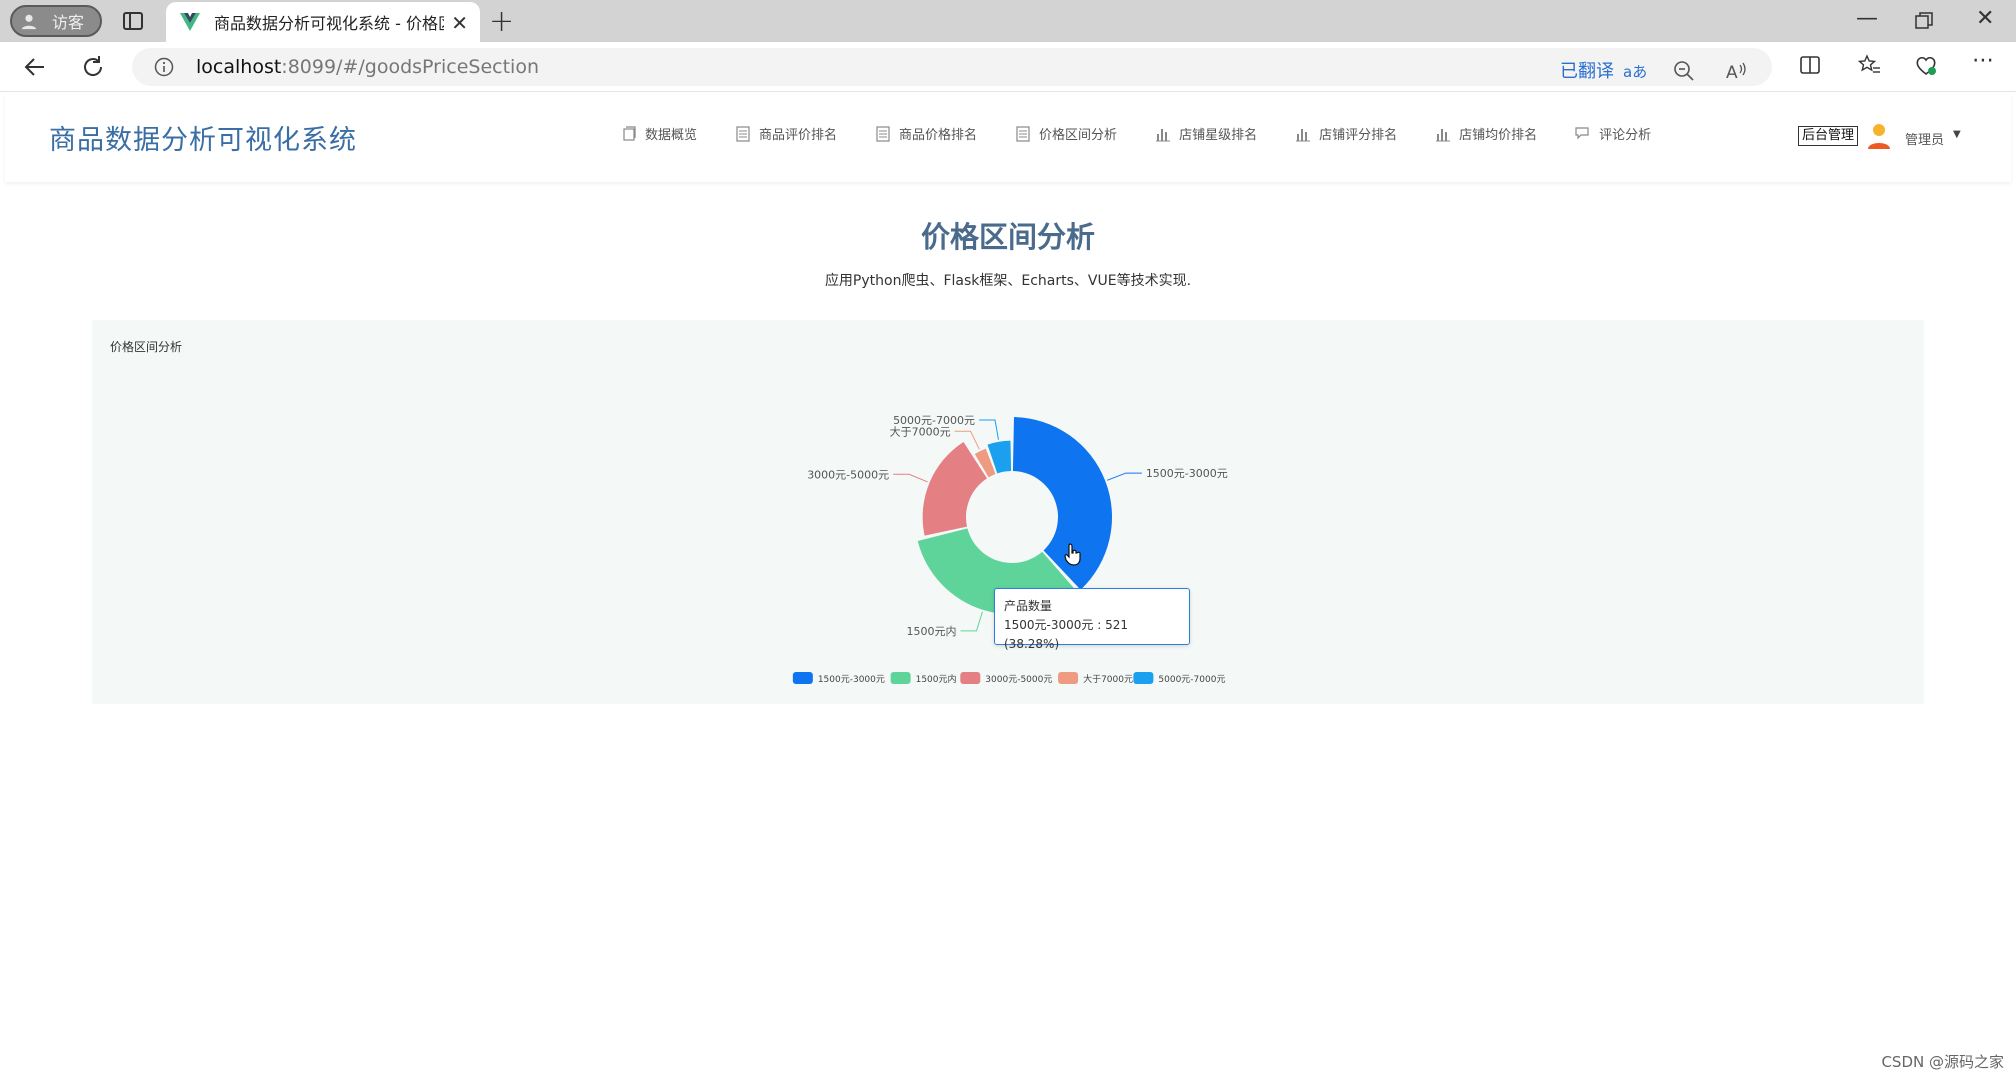 Image resolution: width=2016 pixels, height=1080 pixels. What do you see at coordinates (629, 133) in the screenshot?
I see `copy-icon` at bounding box center [629, 133].